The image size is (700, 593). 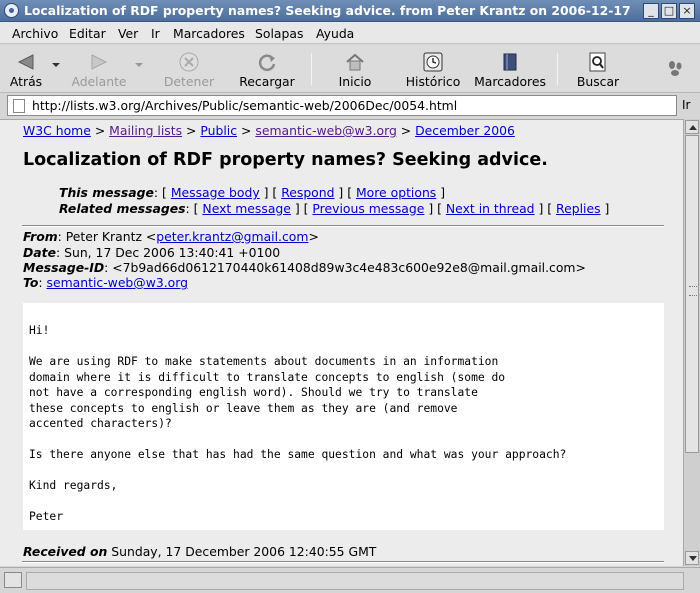 I want to click on scroll-down-icon, so click(x=692, y=558).